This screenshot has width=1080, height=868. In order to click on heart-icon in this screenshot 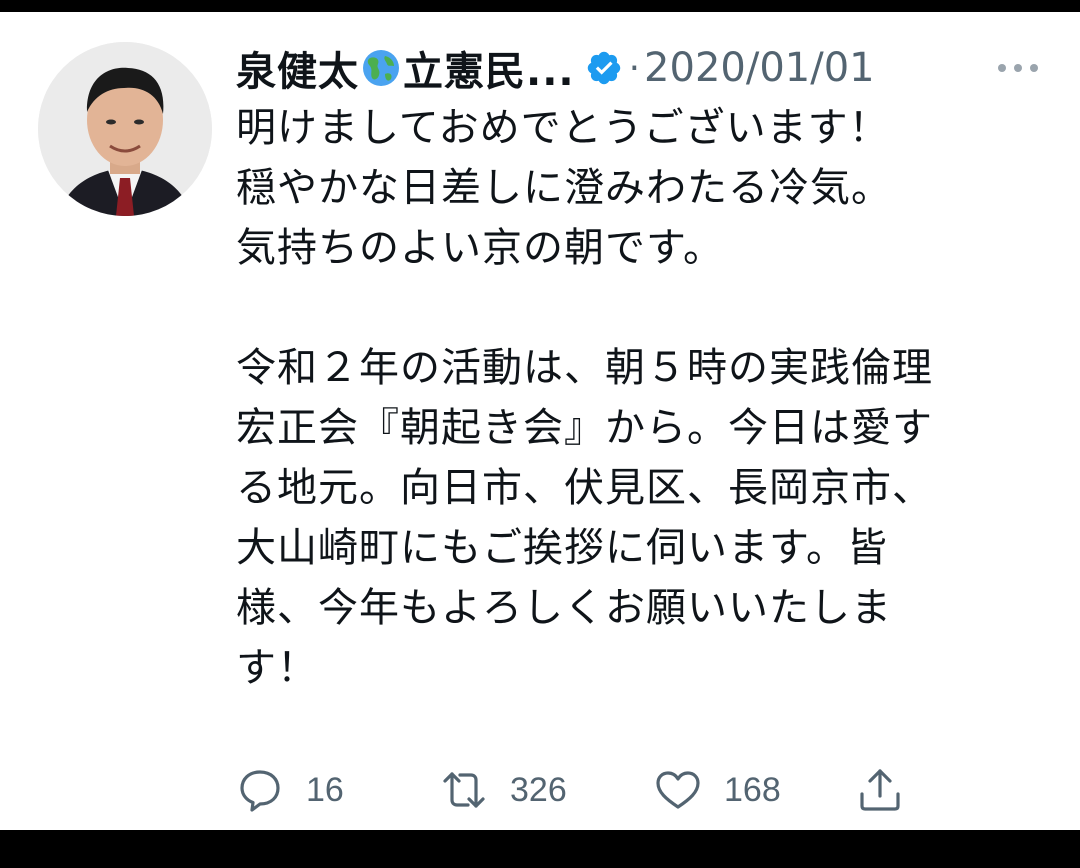, I will do `click(678, 790)`.